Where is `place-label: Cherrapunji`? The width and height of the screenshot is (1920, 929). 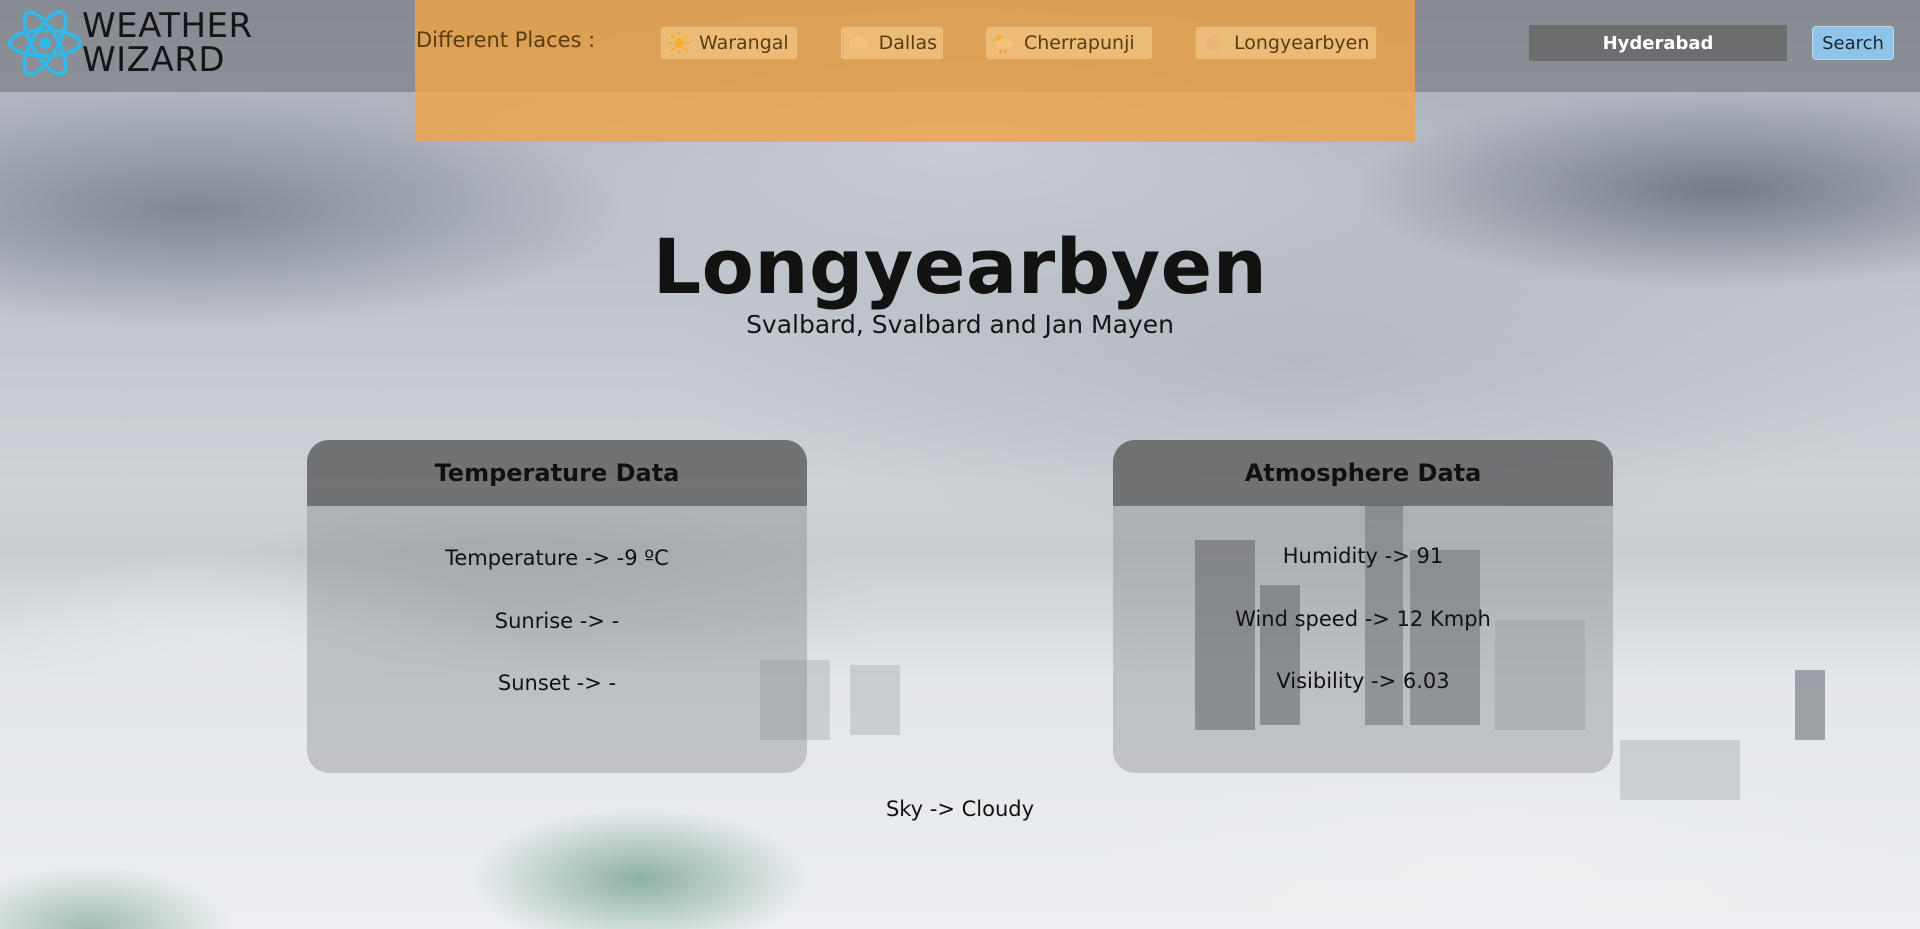
place-label: Cherrapunji is located at coordinates (1079, 43).